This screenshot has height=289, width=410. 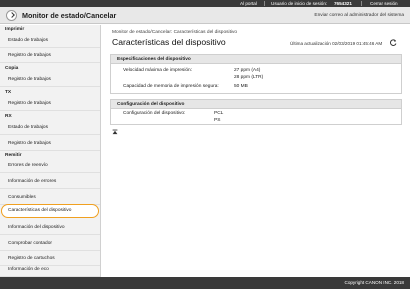 I want to click on sidebar-section-imprimir: Imprimir, so click(x=15, y=29).